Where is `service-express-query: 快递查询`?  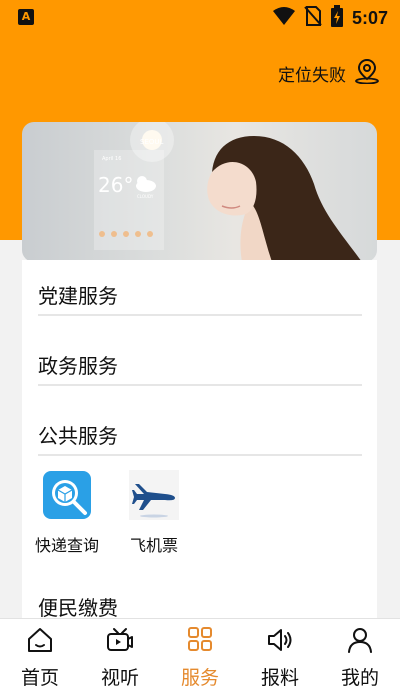
service-express-query: 快递查询 is located at coordinates (67, 513).